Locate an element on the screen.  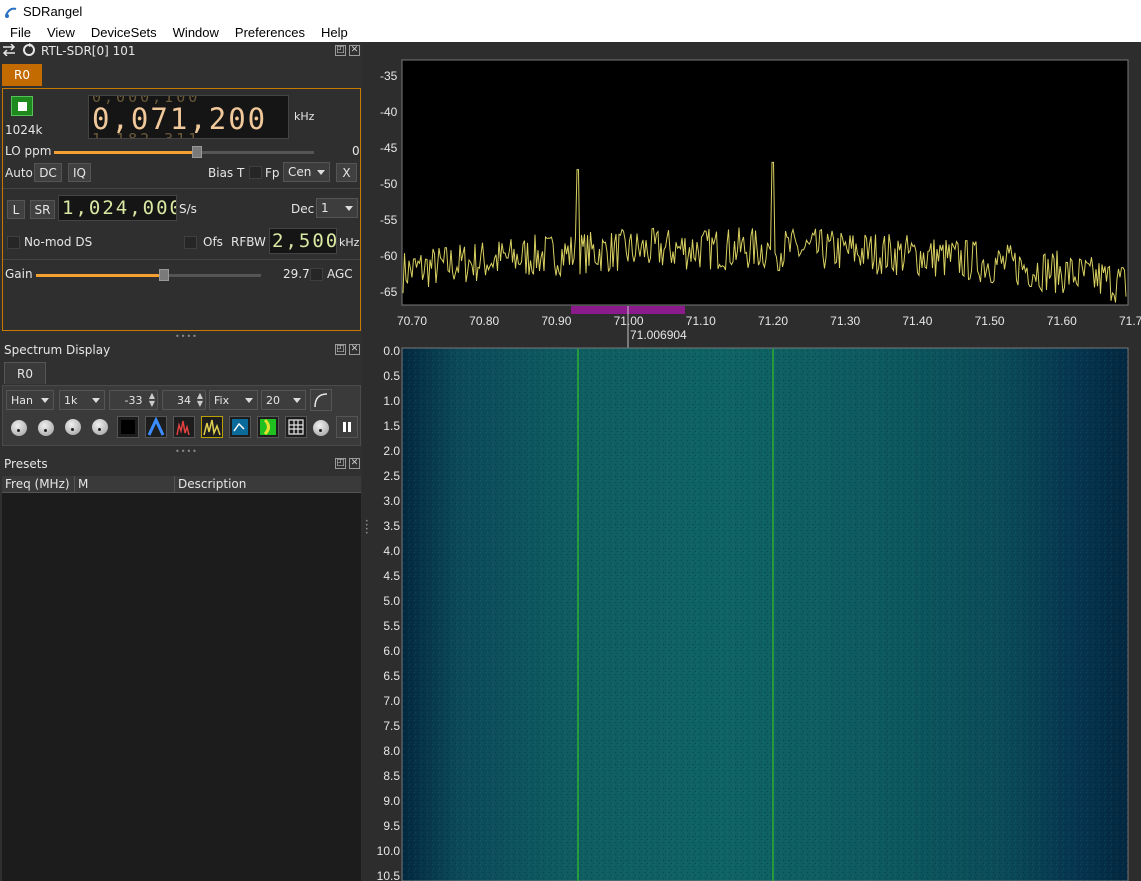
gain-slider-fill is located at coordinates (100, 275).